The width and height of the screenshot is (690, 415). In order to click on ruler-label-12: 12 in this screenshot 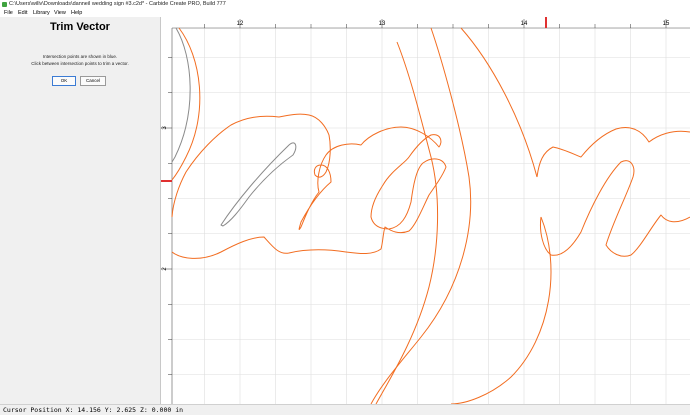, I will do `click(240, 24)`.